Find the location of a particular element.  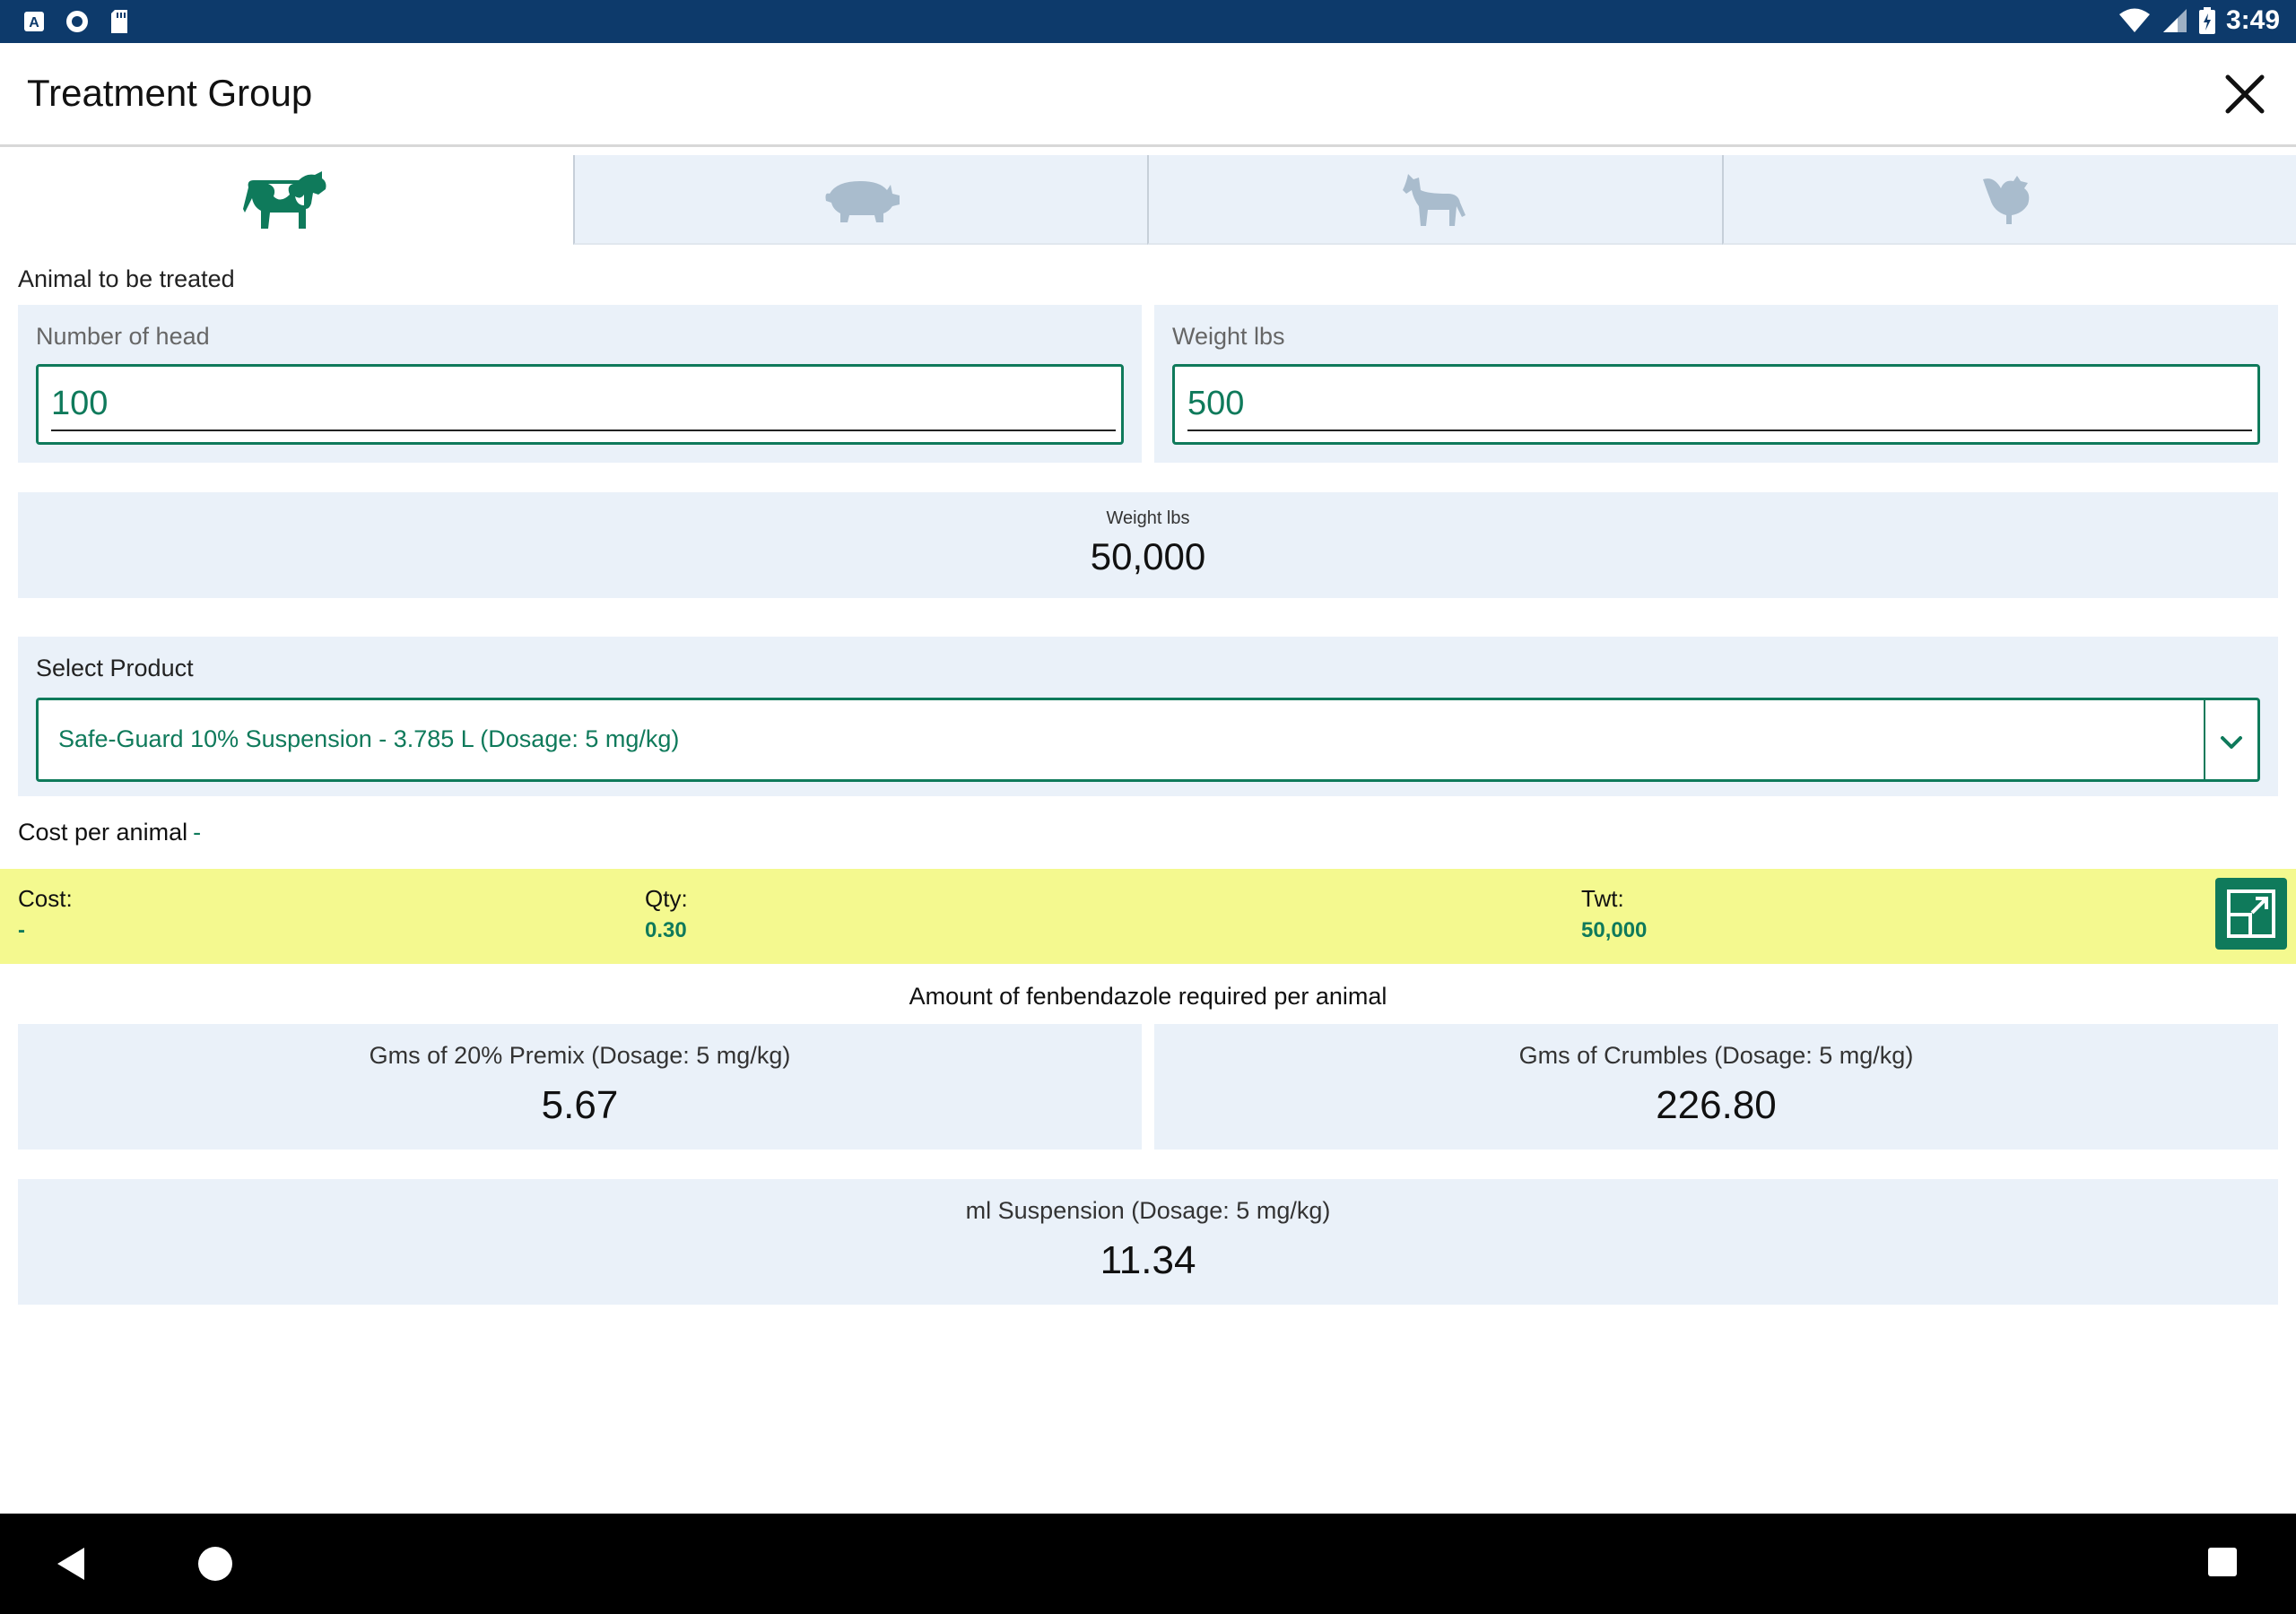

tab-cattle is located at coordinates (286, 200).